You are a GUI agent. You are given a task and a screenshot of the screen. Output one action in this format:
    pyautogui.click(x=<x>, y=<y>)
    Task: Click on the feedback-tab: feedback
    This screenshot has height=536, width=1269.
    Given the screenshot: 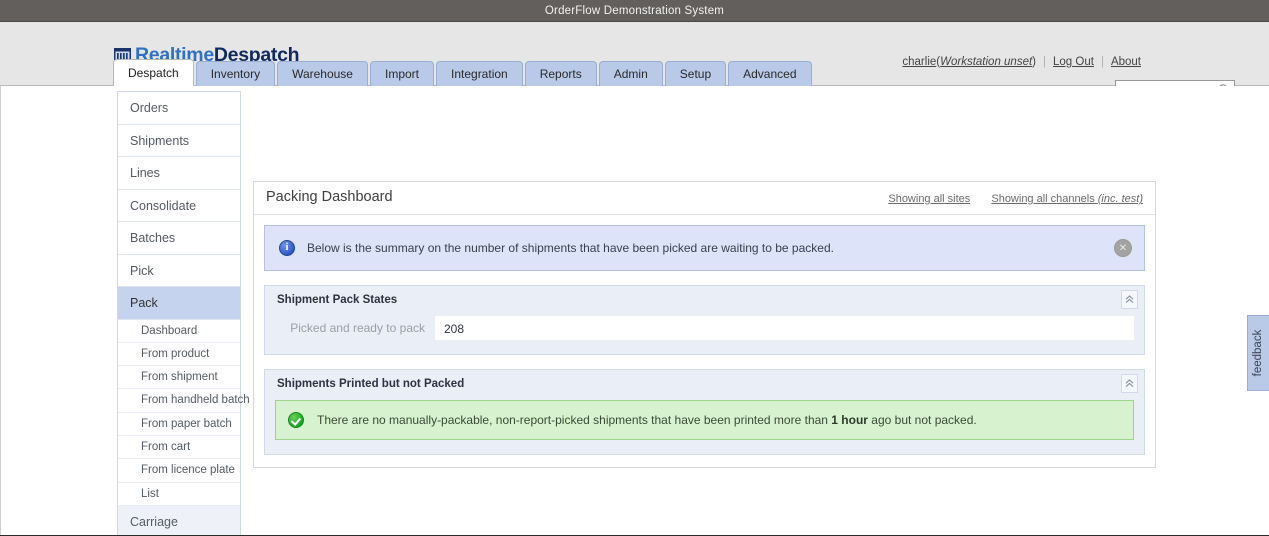 What is the action you would take?
    pyautogui.click(x=1258, y=353)
    